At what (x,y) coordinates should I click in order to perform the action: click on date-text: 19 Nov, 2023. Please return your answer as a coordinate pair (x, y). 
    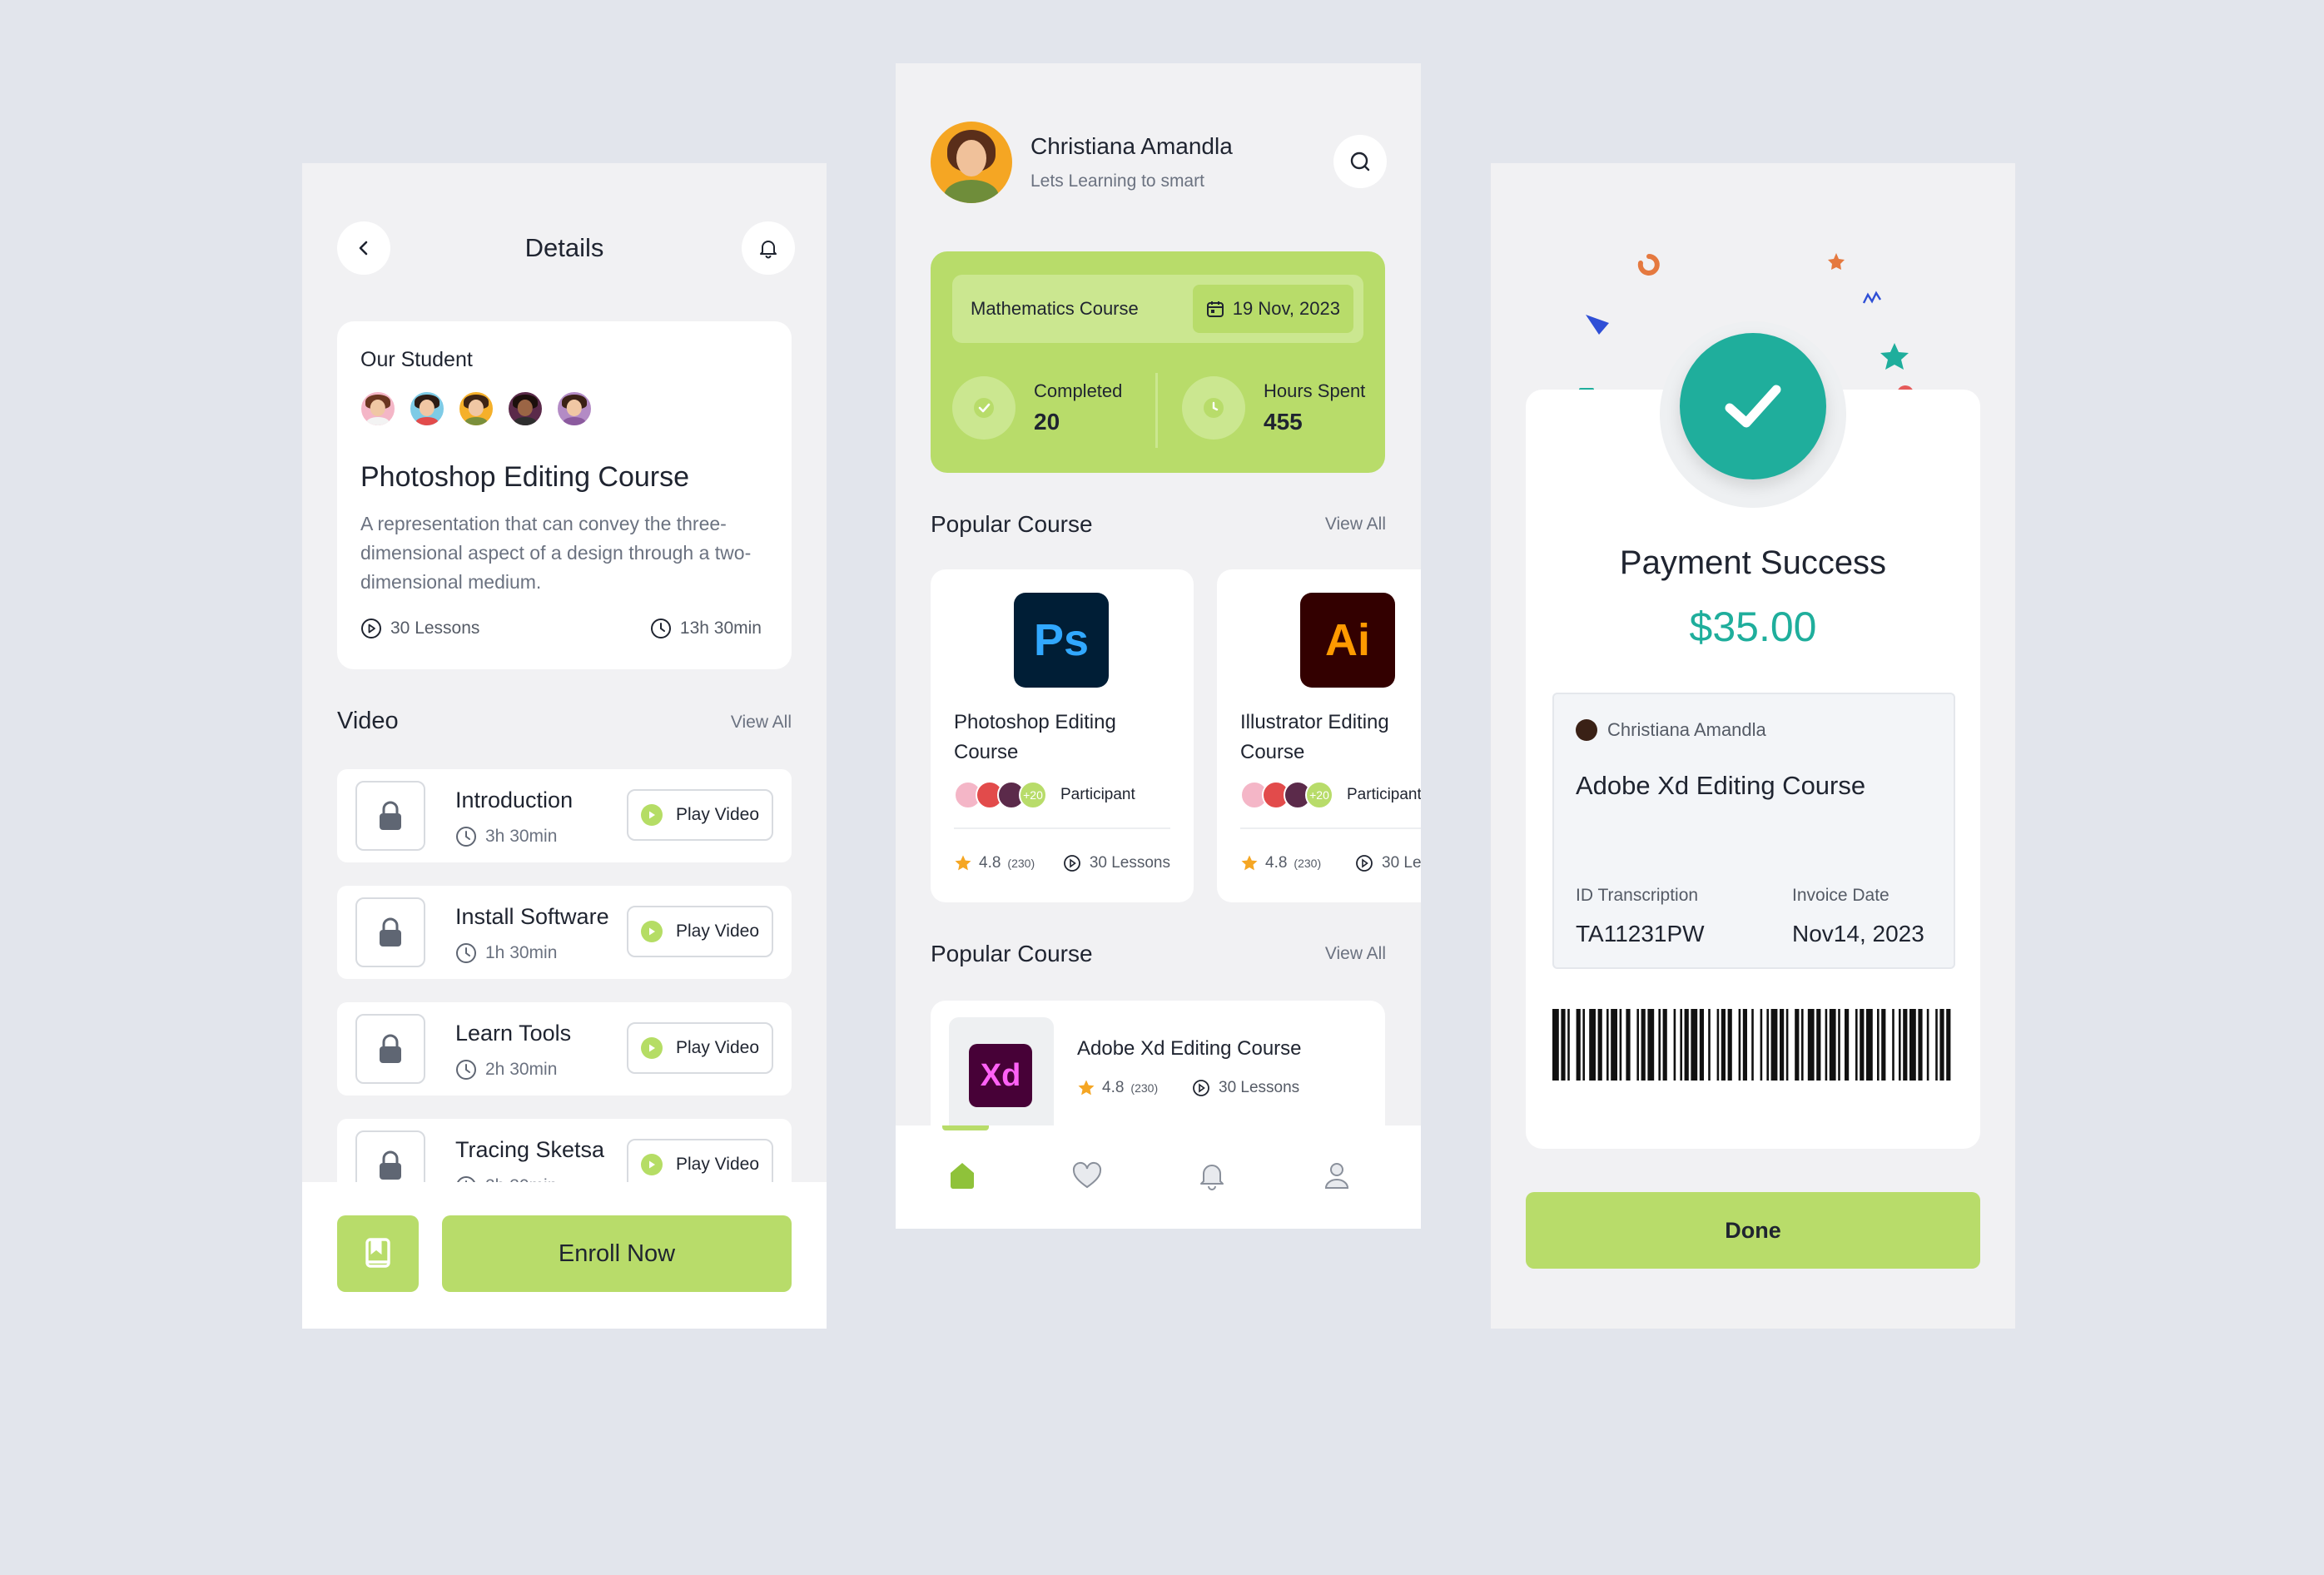
    Looking at the image, I should click on (1286, 308).